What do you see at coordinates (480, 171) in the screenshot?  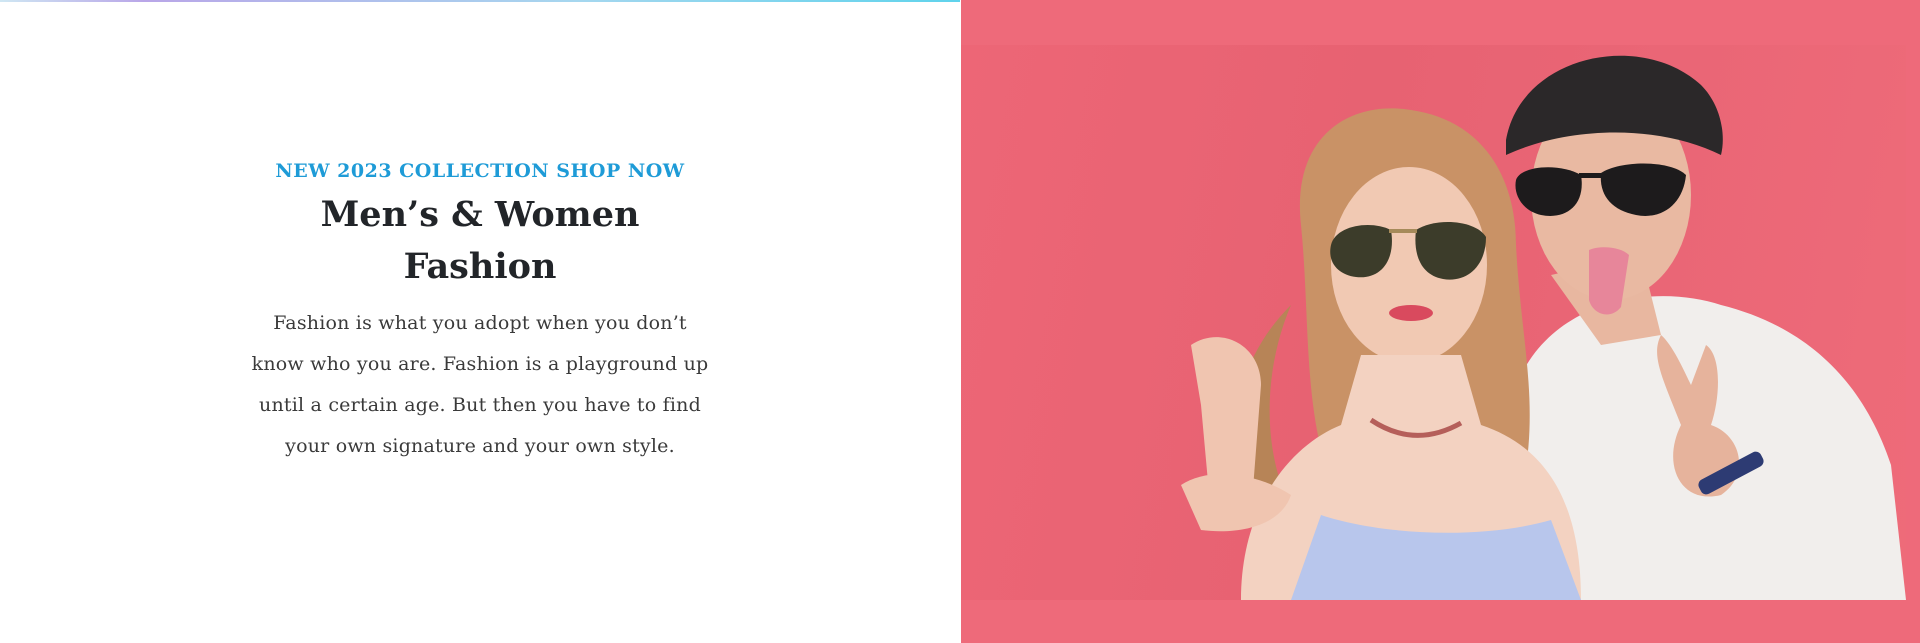 I see `collection-link: NEW 2023 COLLECTION SHOP NOW` at bounding box center [480, 171].